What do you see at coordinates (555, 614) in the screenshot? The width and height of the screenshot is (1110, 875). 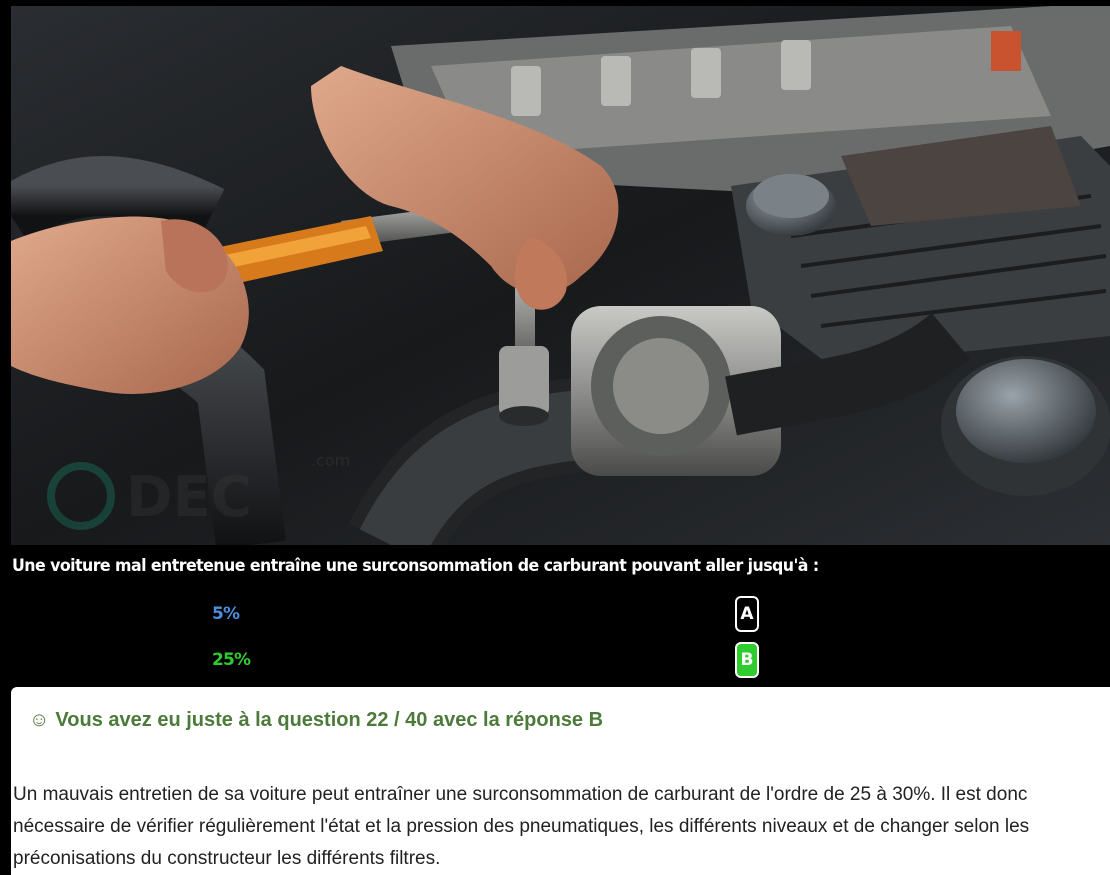 I see `answer-option-a: 5% A` at bounding box center [555, 614].